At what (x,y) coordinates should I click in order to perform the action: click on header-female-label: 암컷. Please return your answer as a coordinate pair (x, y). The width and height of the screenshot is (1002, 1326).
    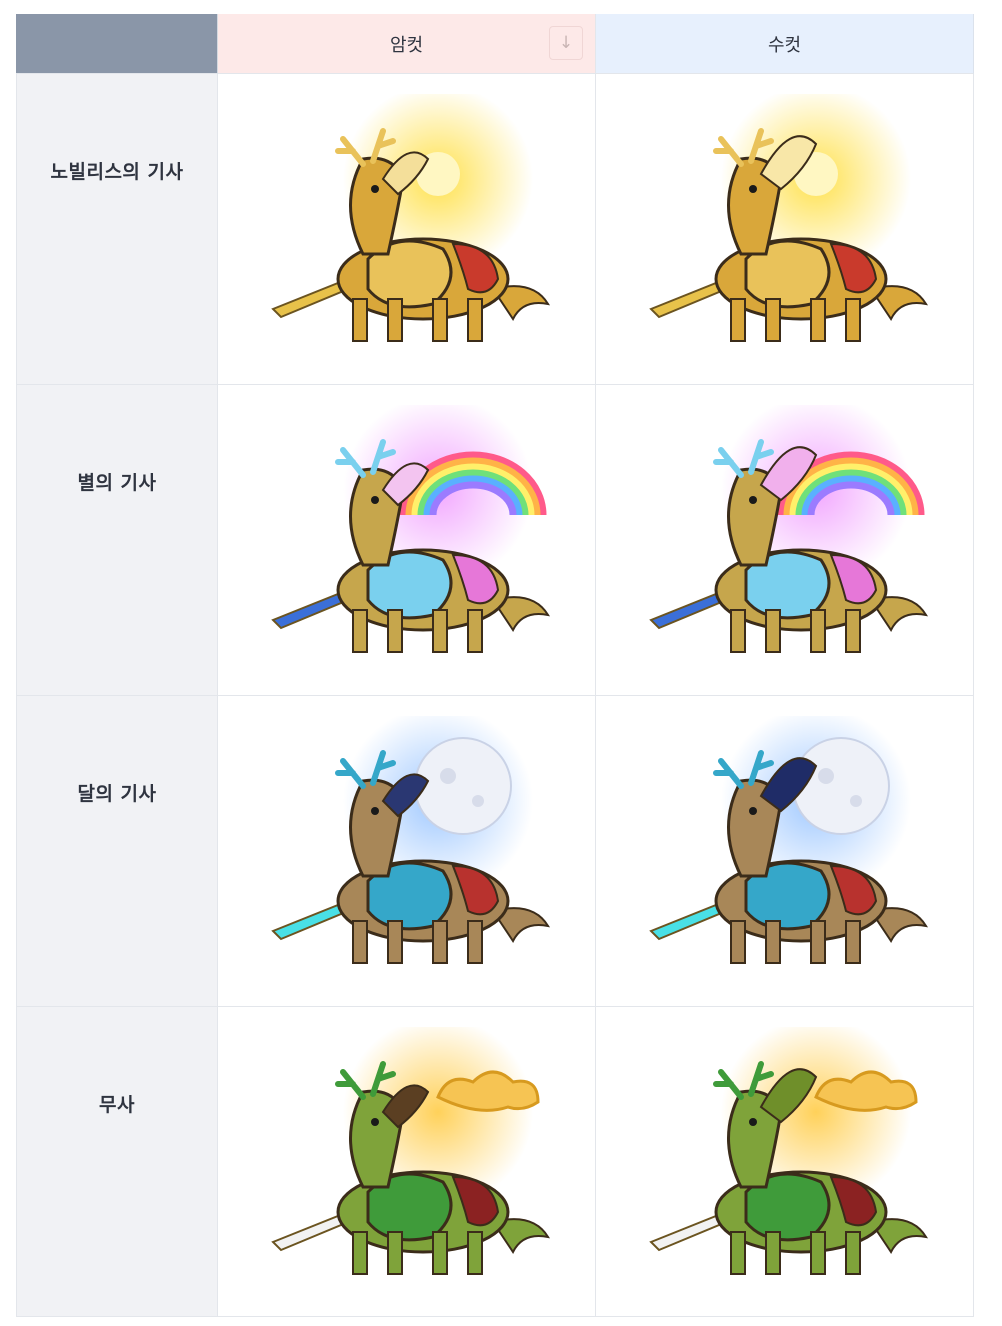
    Looking at the image, I should click on (406, 45).